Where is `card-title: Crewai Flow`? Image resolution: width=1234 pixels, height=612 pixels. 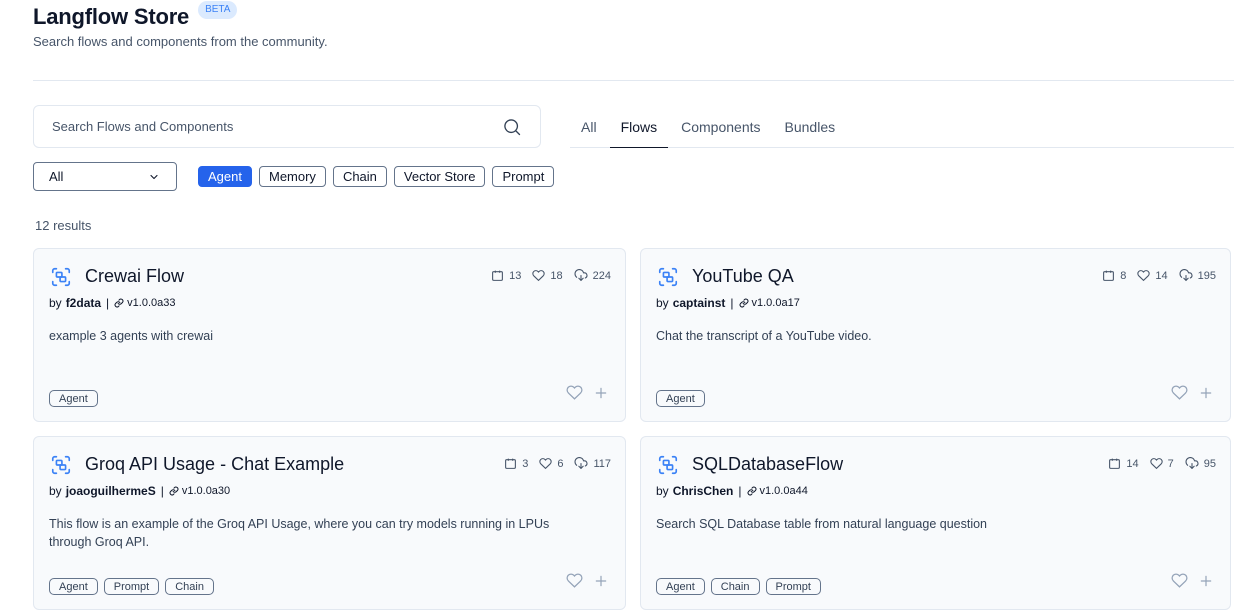 card-title: Crewai Flow is located at coordinates (134, 276).